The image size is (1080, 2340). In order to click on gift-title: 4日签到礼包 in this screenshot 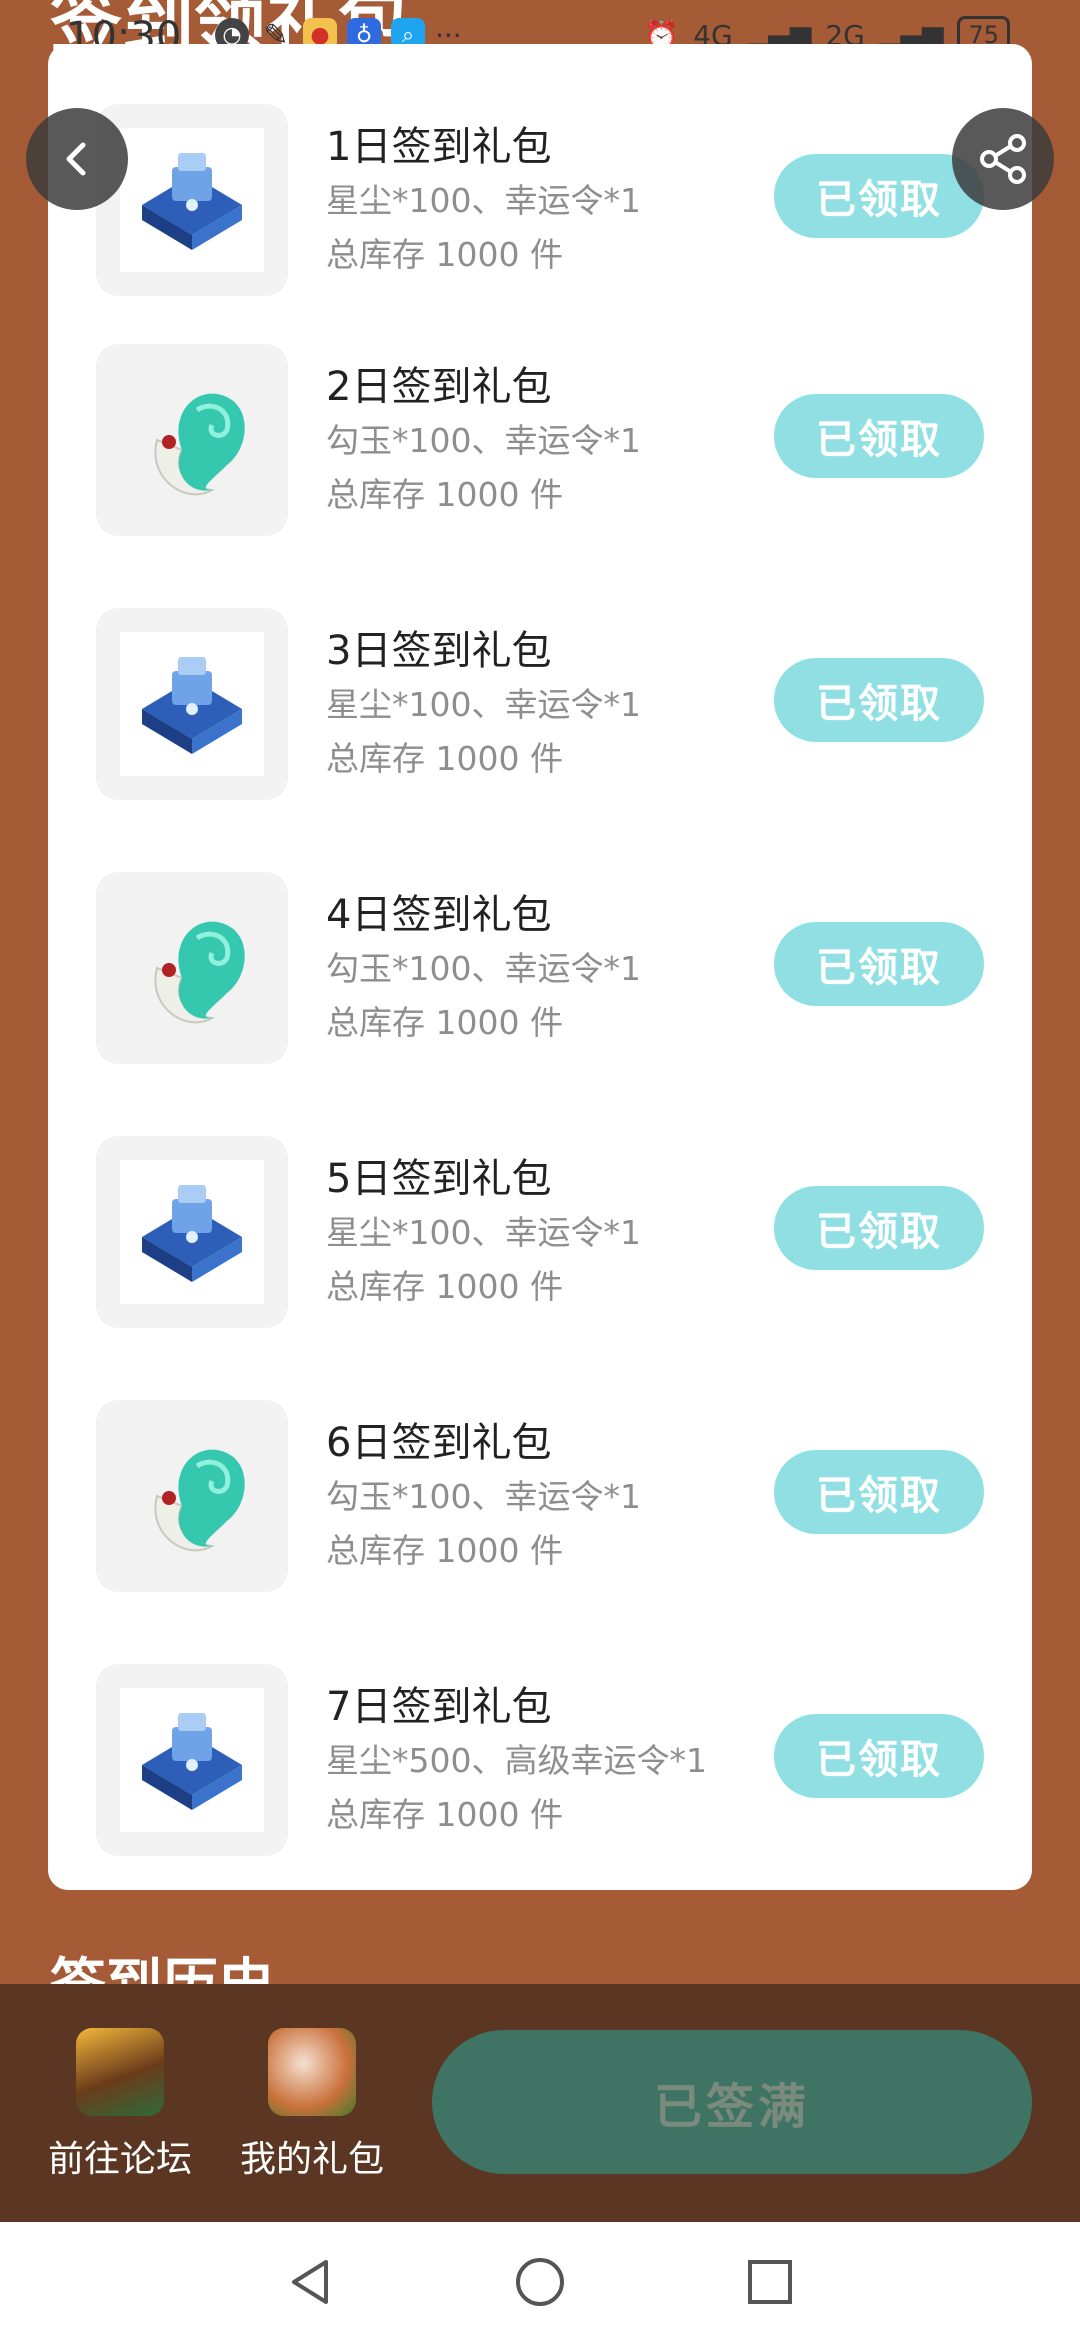, I will do `click(439, 915)`.